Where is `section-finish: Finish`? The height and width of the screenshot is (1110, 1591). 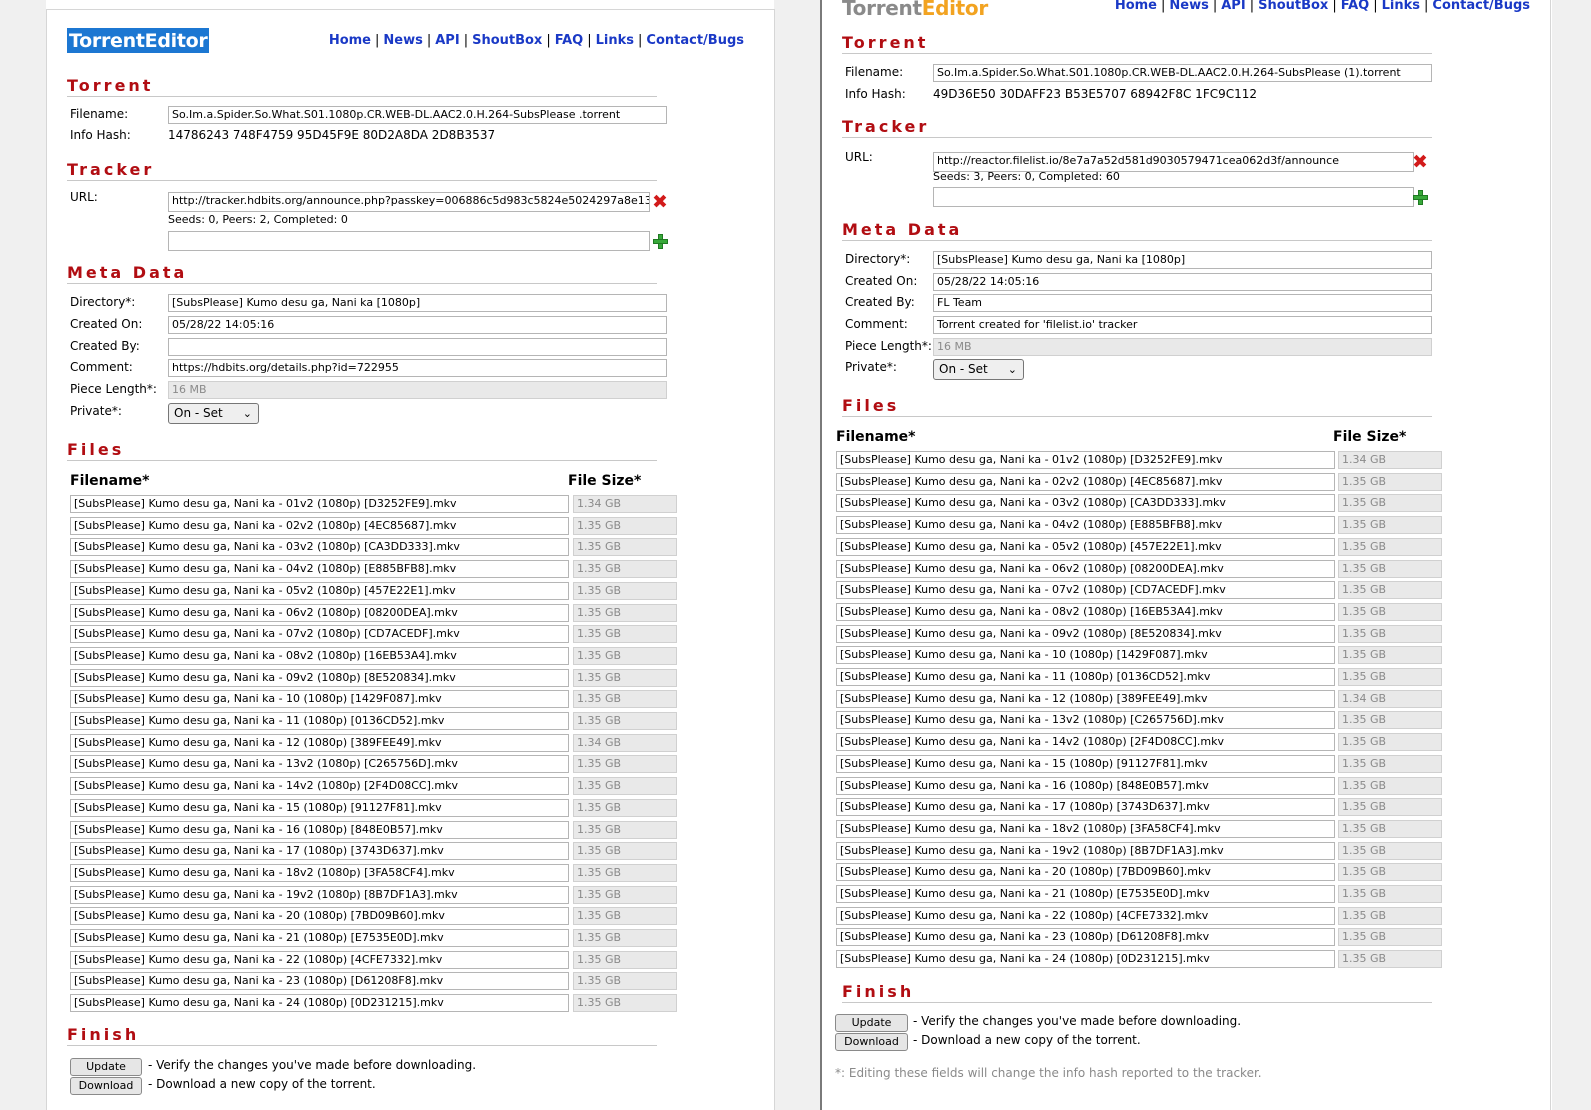 section-finish: Finish is located at coordinates (1137, 992).